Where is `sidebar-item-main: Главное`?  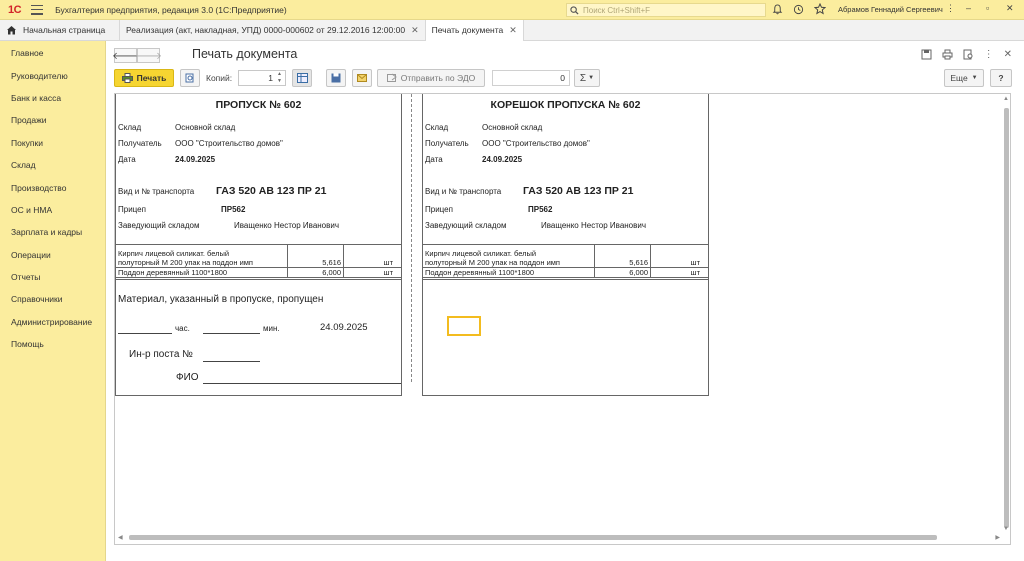 sidebar-item-main: Главное is located at coordinates (52, 53).